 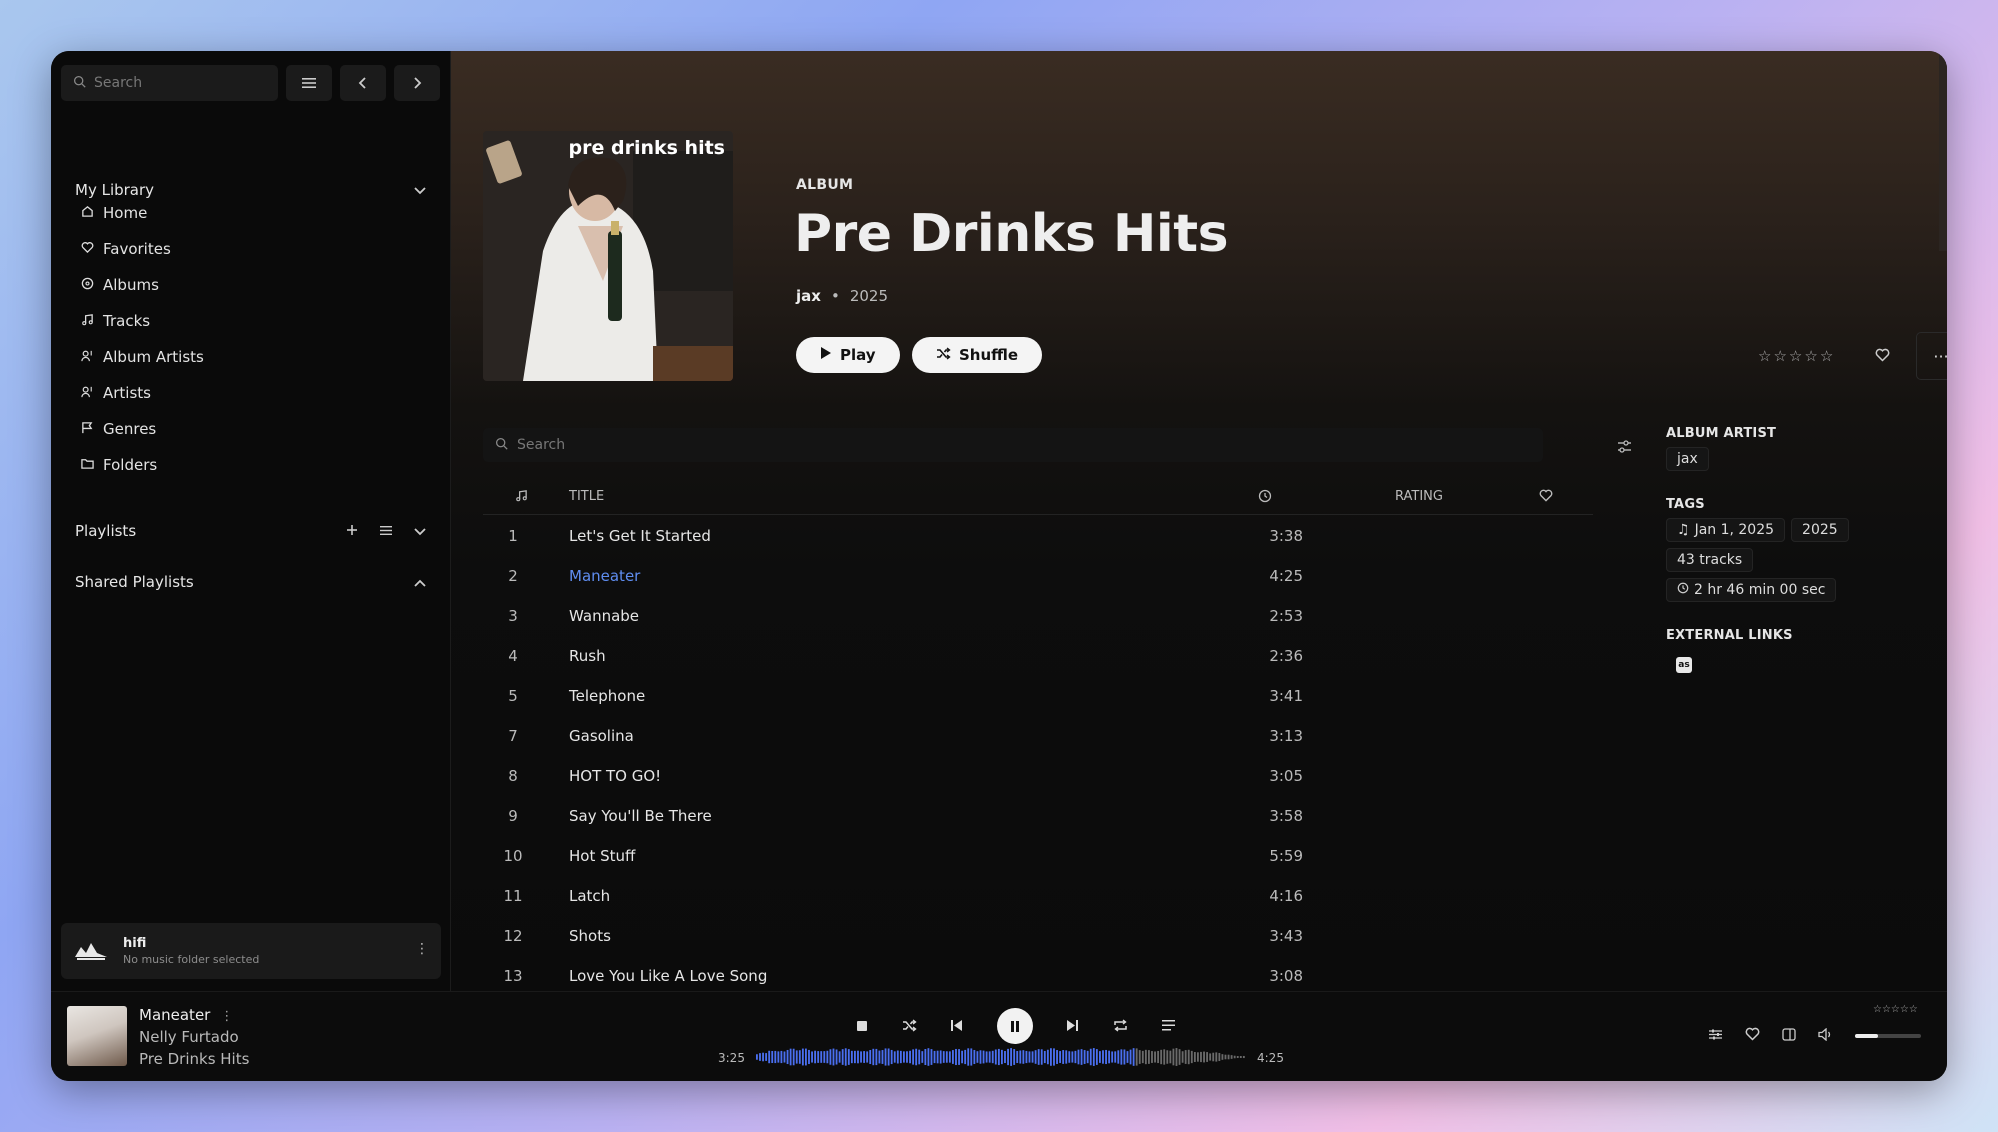 I want to click on more-options-button: ···, so click(x=1931, y=356).